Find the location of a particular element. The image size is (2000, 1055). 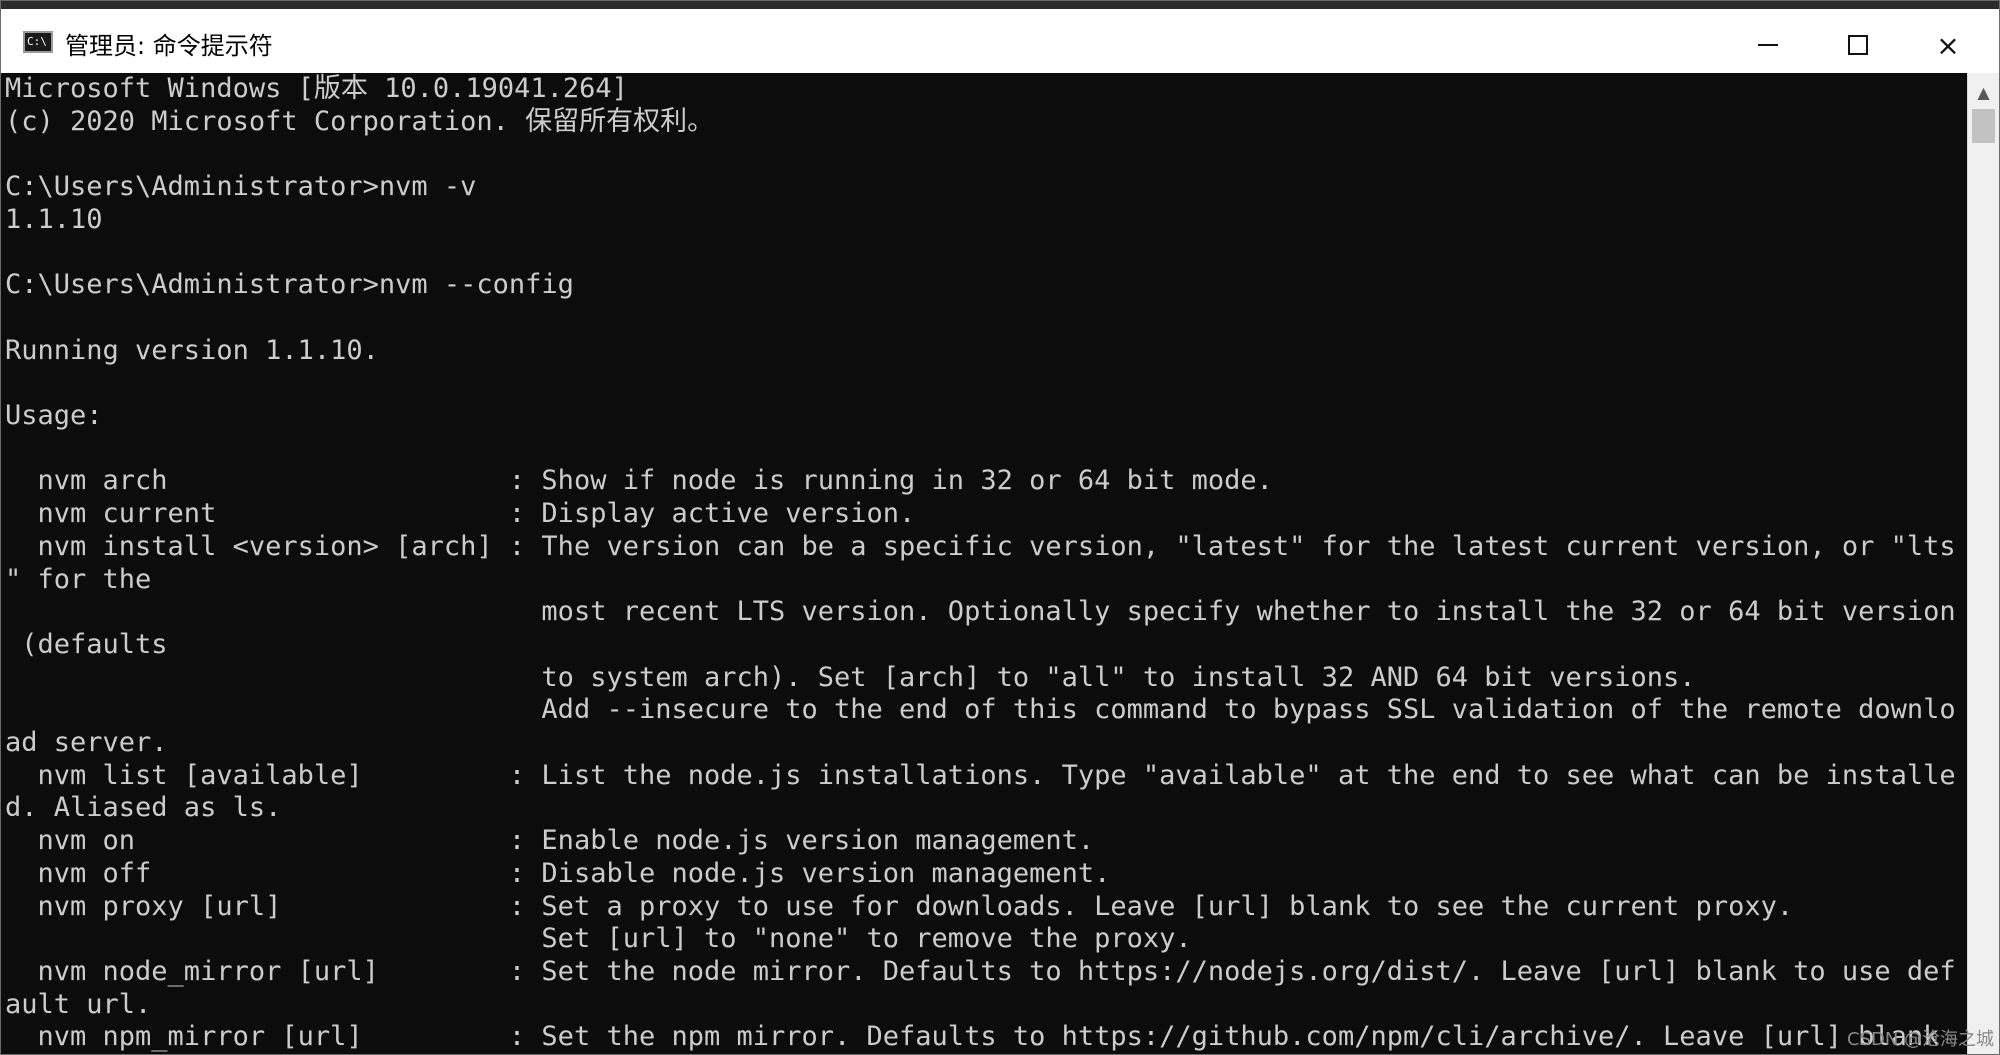

maximize-icon is located at coordinates (1858, 45).